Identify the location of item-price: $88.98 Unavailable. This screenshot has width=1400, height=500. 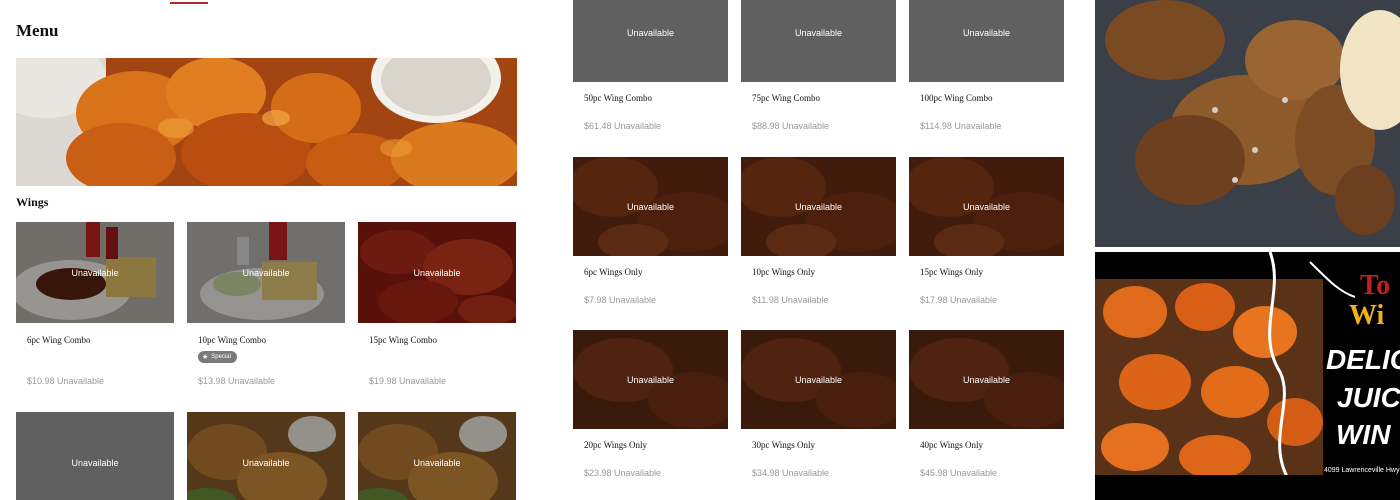
(791, 126).